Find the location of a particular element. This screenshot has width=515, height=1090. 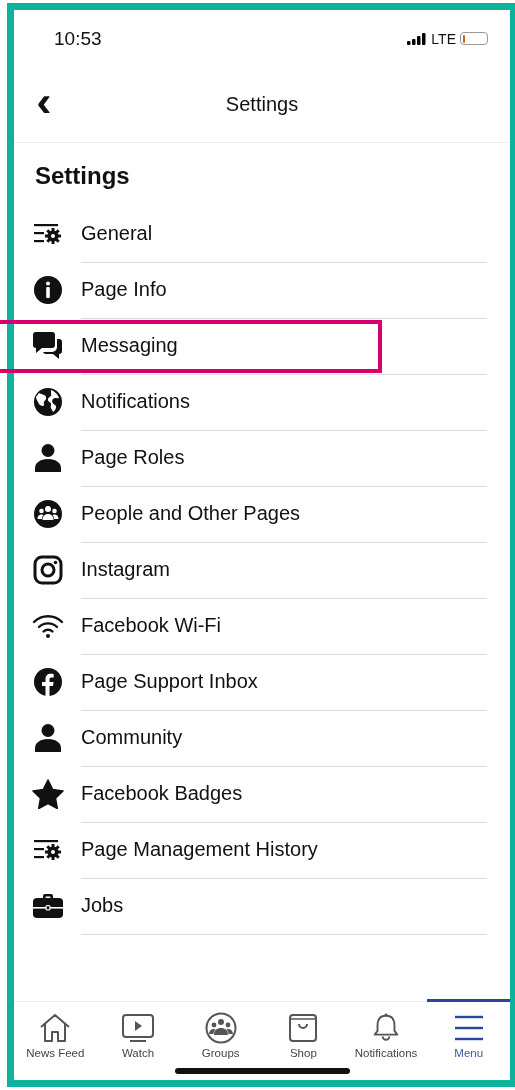

settings-item: Notifications is located at coordinates (284, 402).